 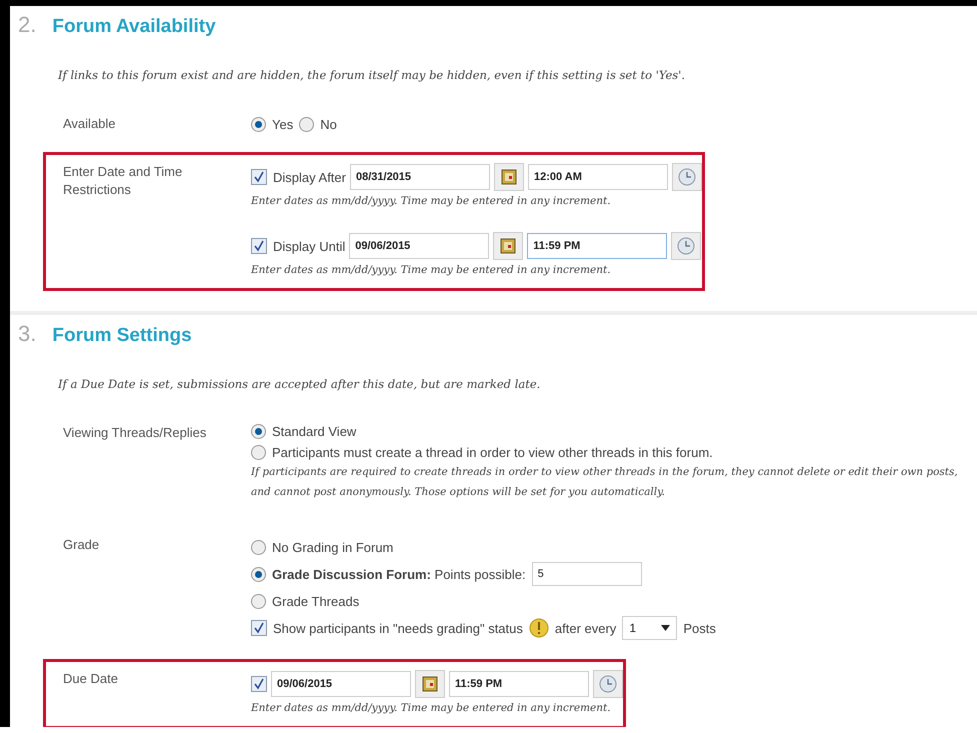 What do you see at coordinates (398, 628) in the screenshot?
I see `checkbox-label: Show participants in "needs grading" status` at bounding box center [398, 628].